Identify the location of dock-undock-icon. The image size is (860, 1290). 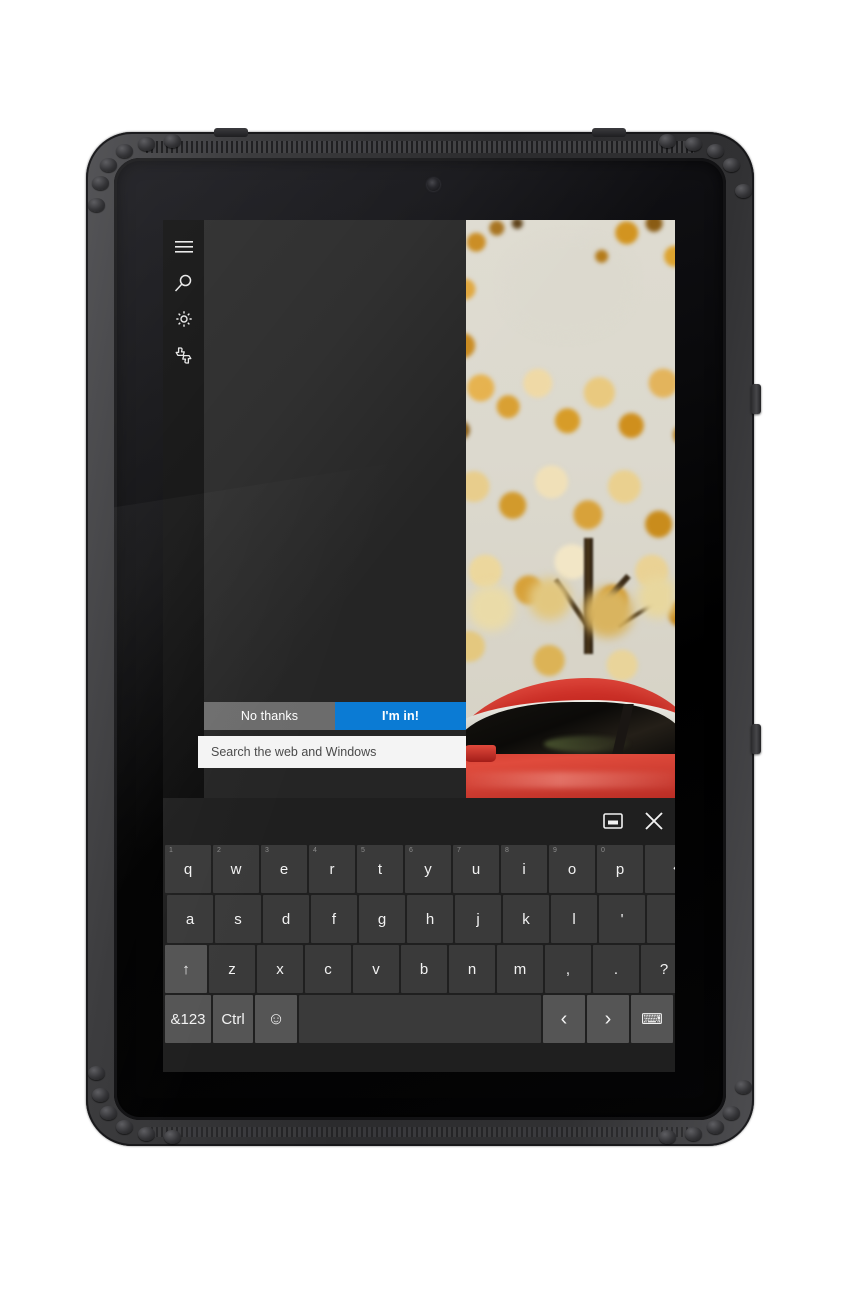
(613, 821).